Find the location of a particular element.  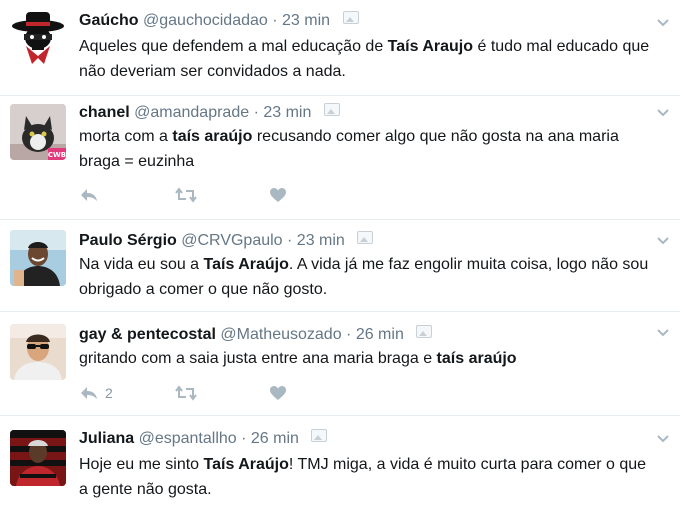

display-name: Paulo Sérgio is located at coordinates (128, 240).